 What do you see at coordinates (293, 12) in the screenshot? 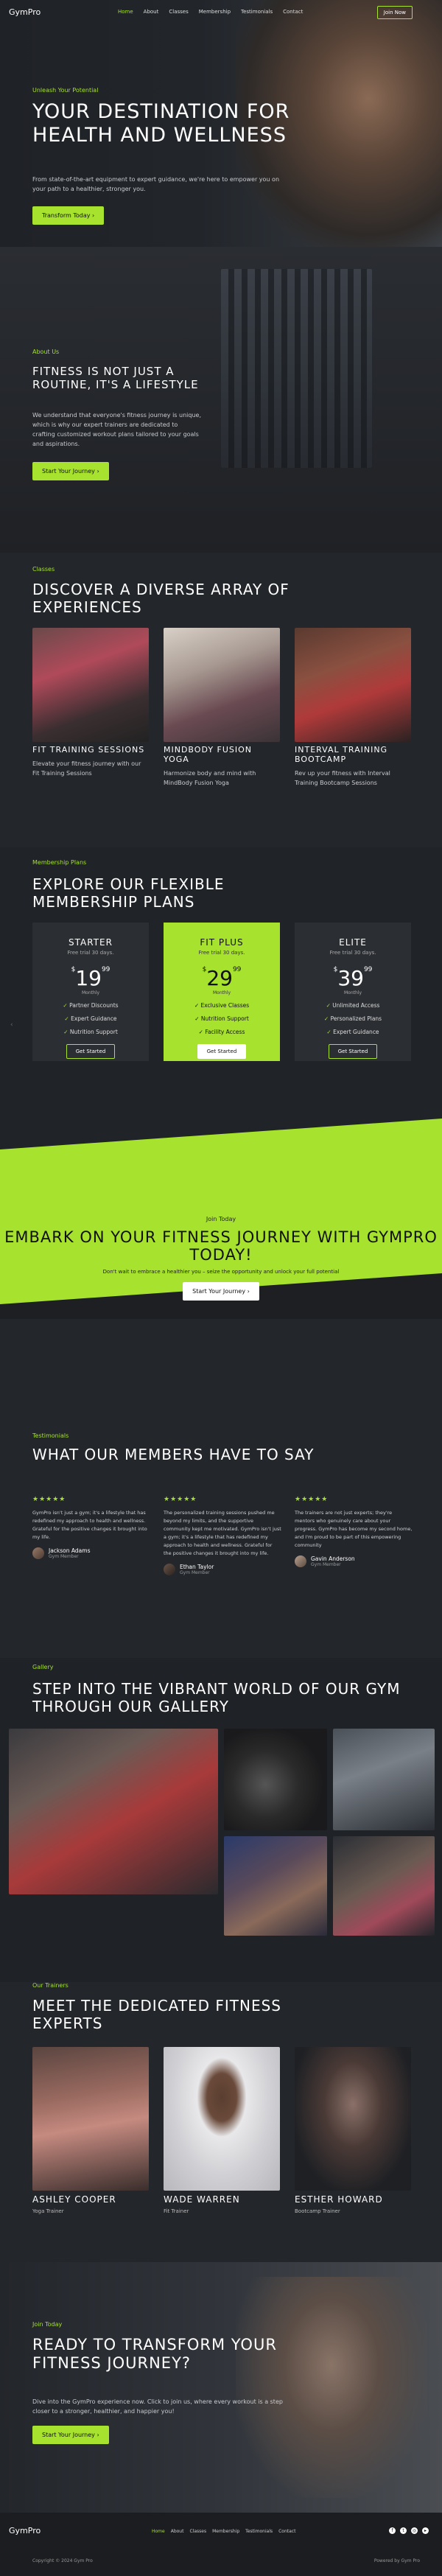
I see `nav-link-contact: Contact` at bounding box center [293, 12].